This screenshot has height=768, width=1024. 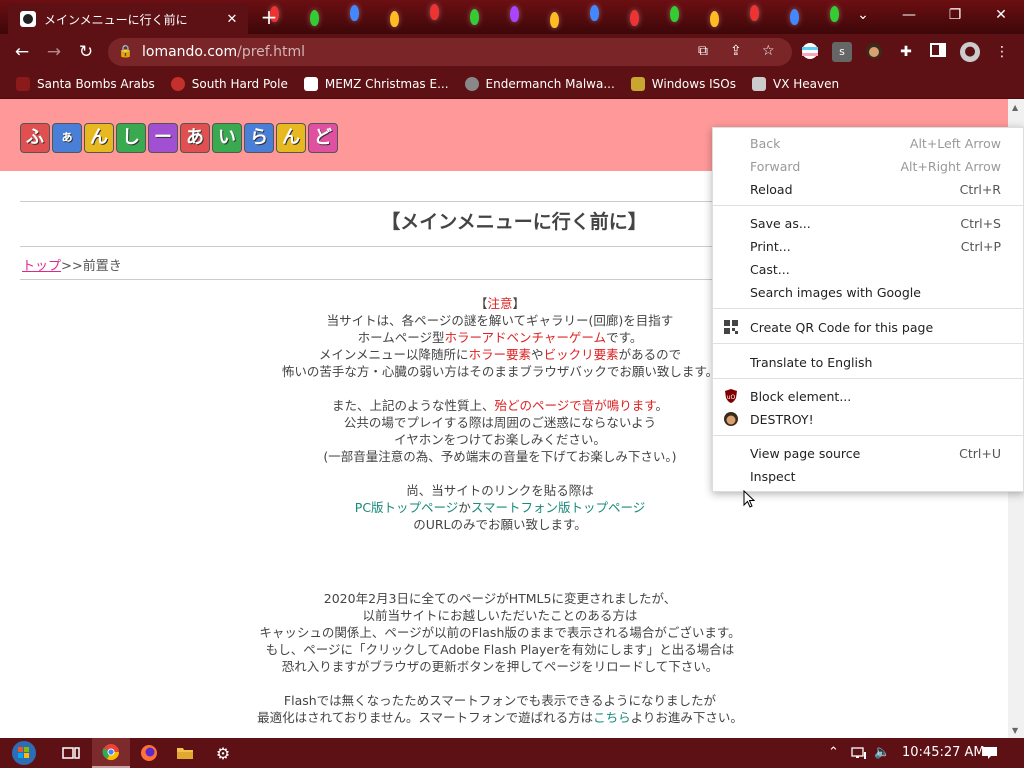 I want to click on minimize-button: —, so click(x=909, y=15).